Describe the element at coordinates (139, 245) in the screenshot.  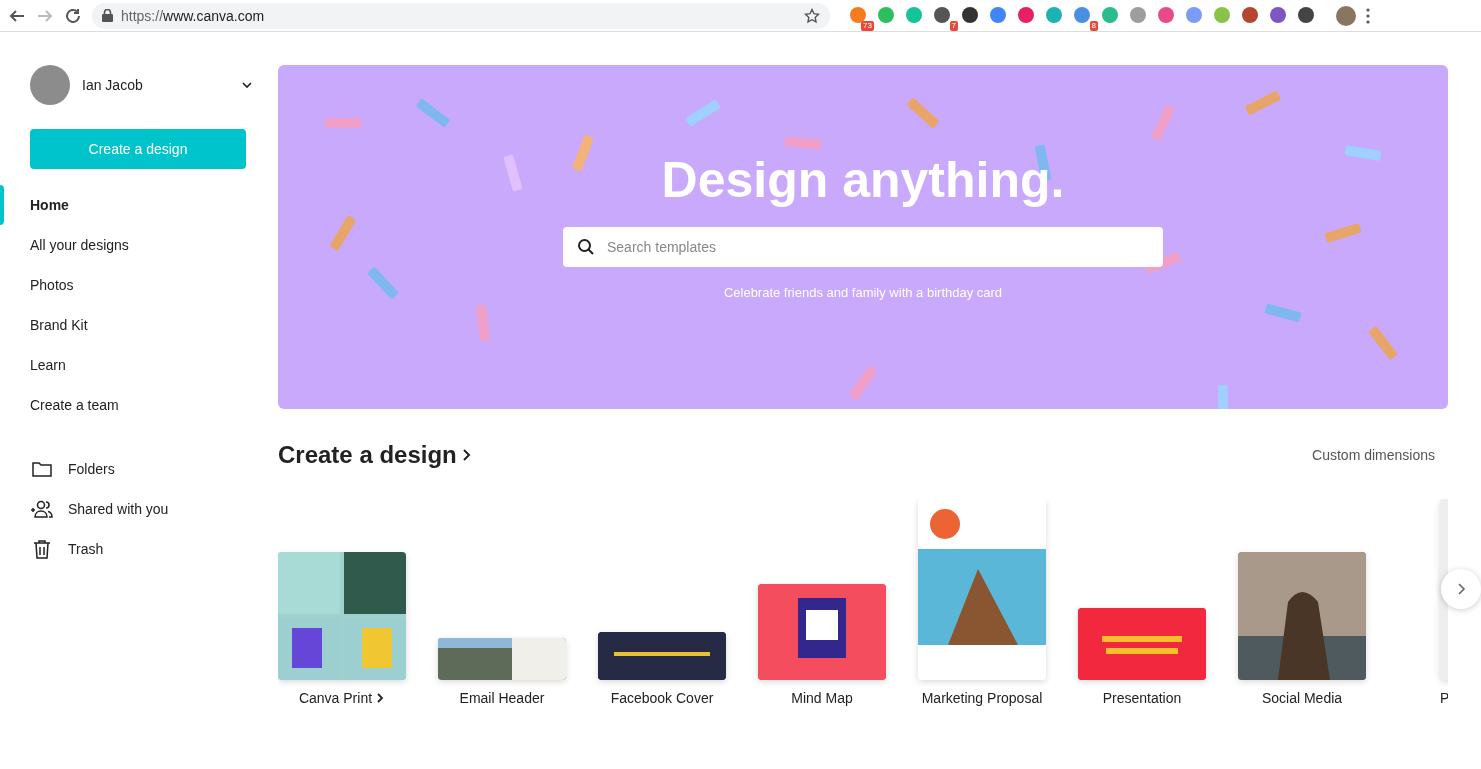
I see `nav-item: All your designs` at that location.